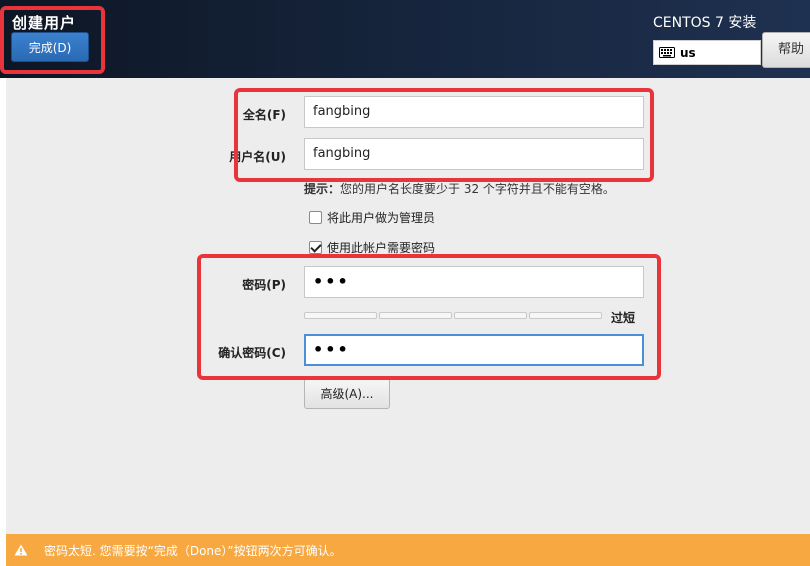 Image resolution: width=810 pixels, height=566 pixels. Describe the element at coordinates (474, 282) in the screenshot. I see `password-input: •••` at that location.